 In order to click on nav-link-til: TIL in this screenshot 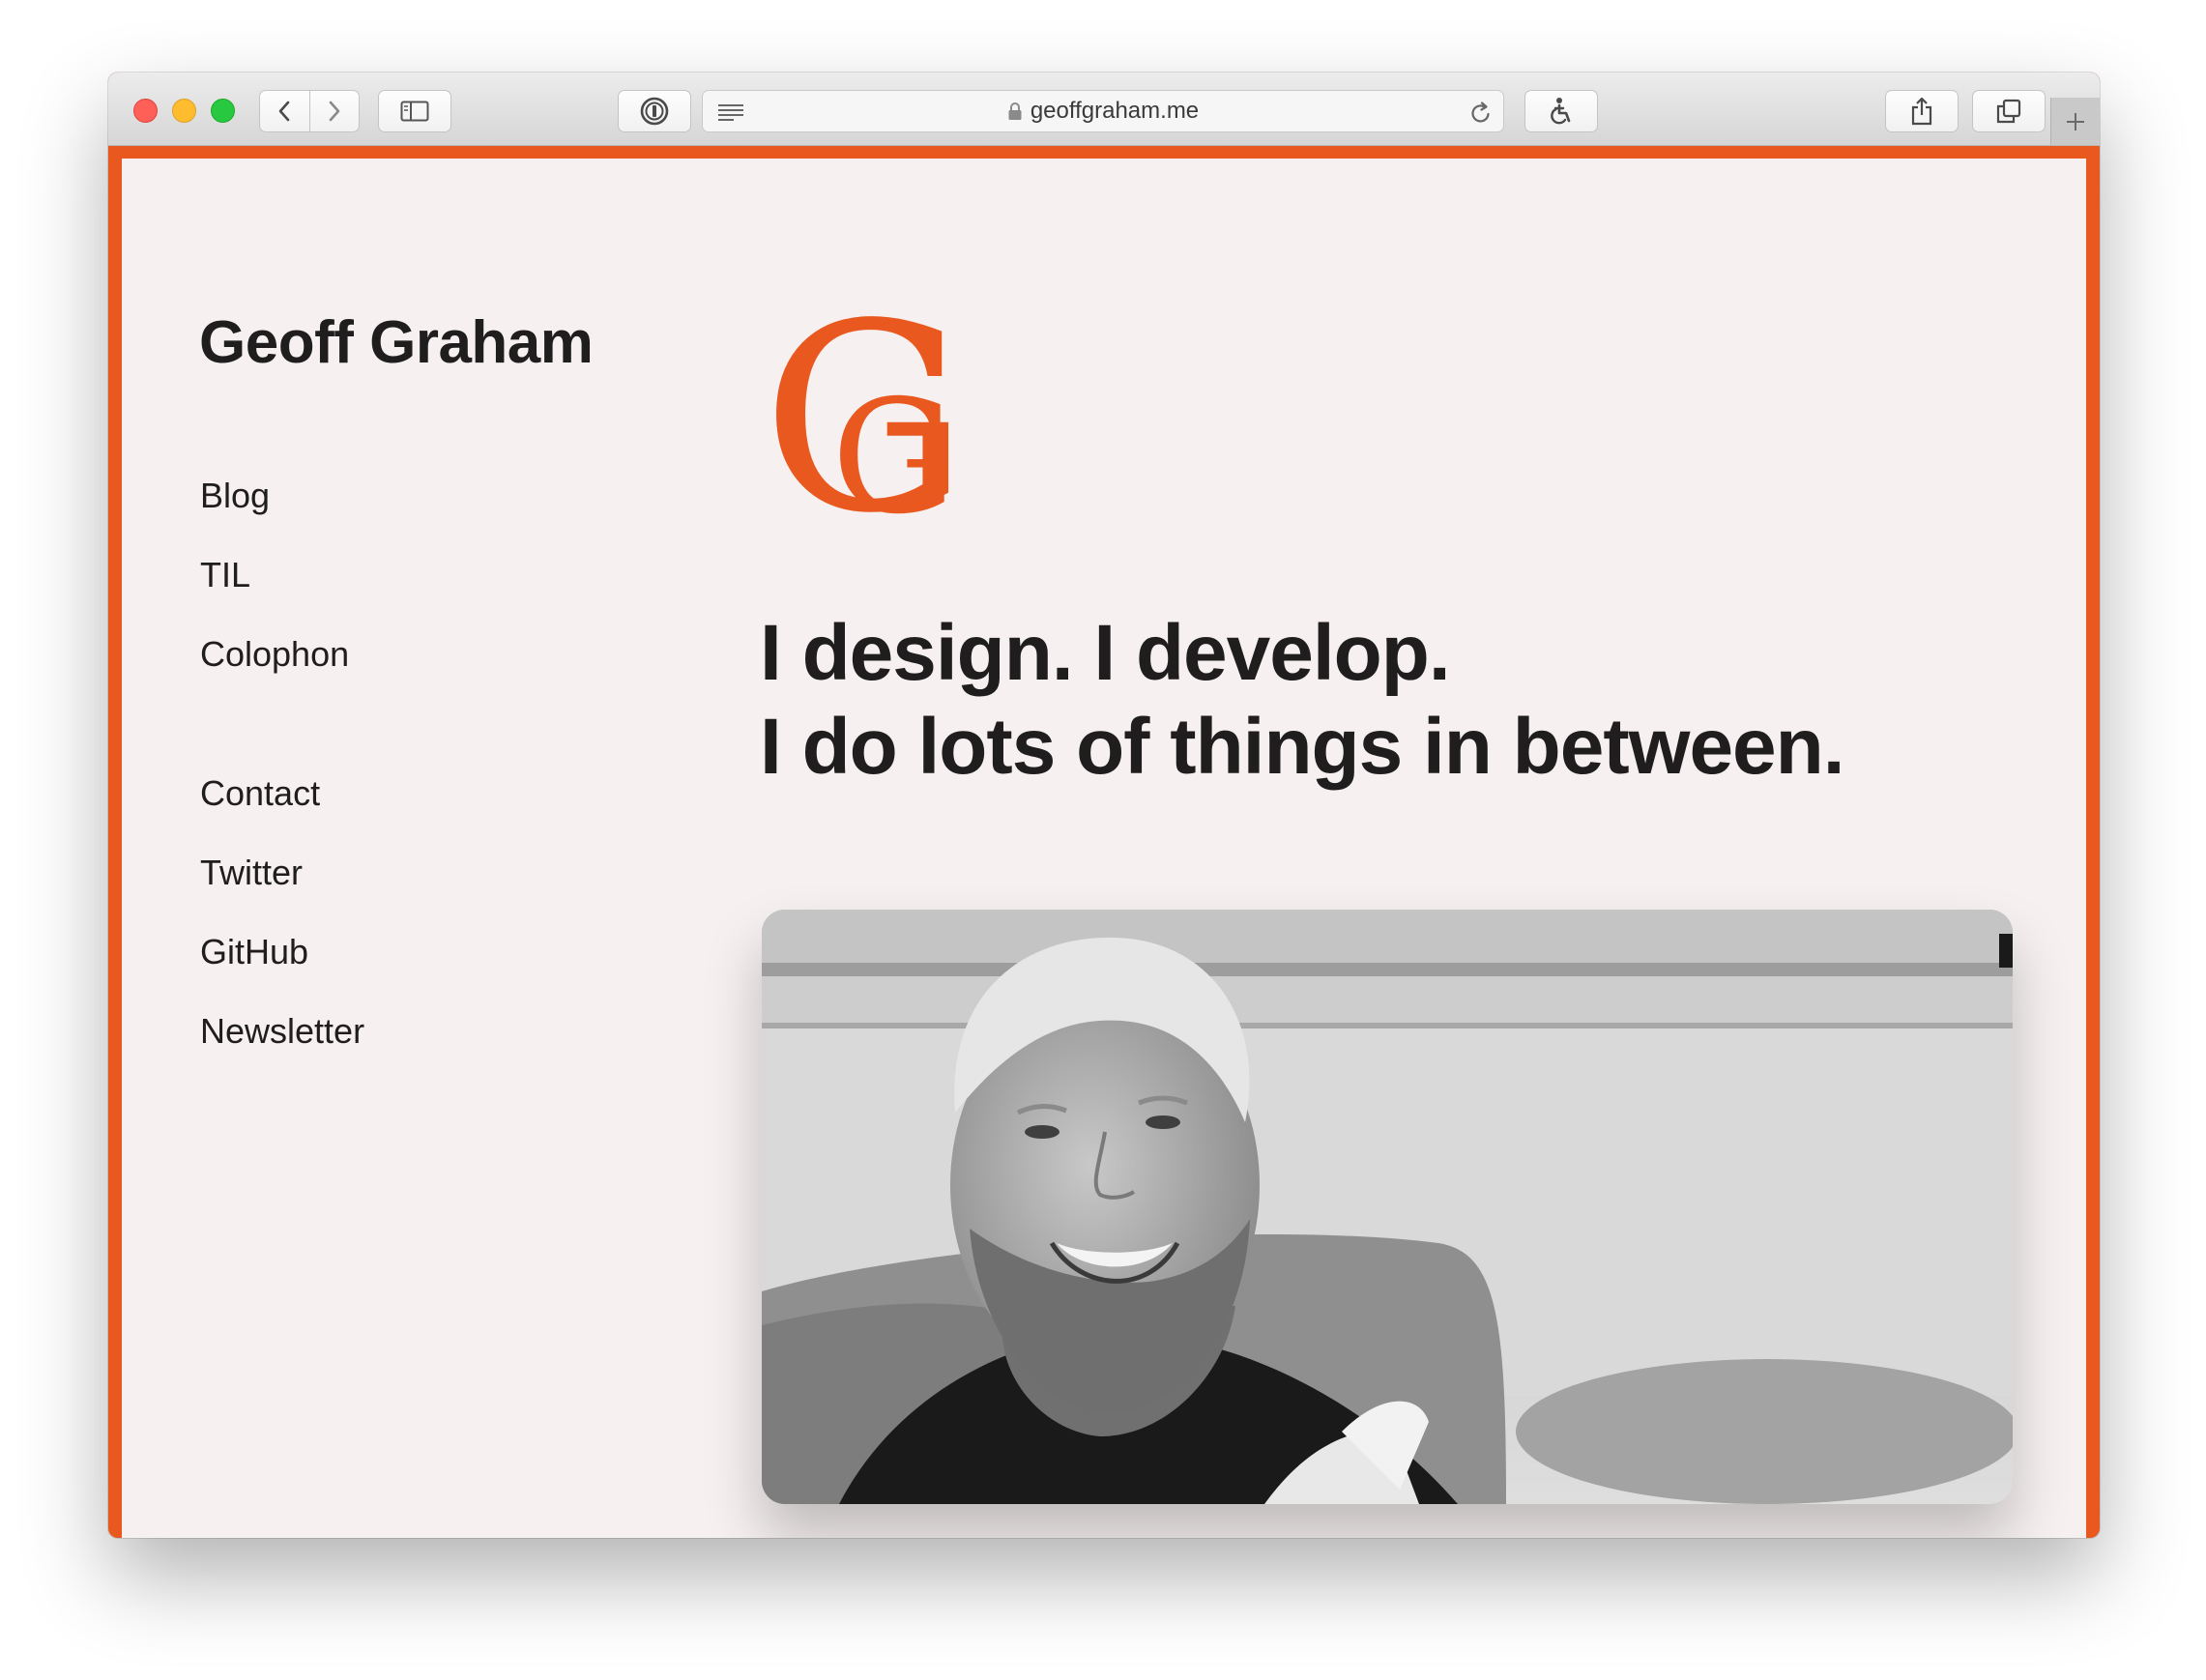, I will do `click(225, 575)`.